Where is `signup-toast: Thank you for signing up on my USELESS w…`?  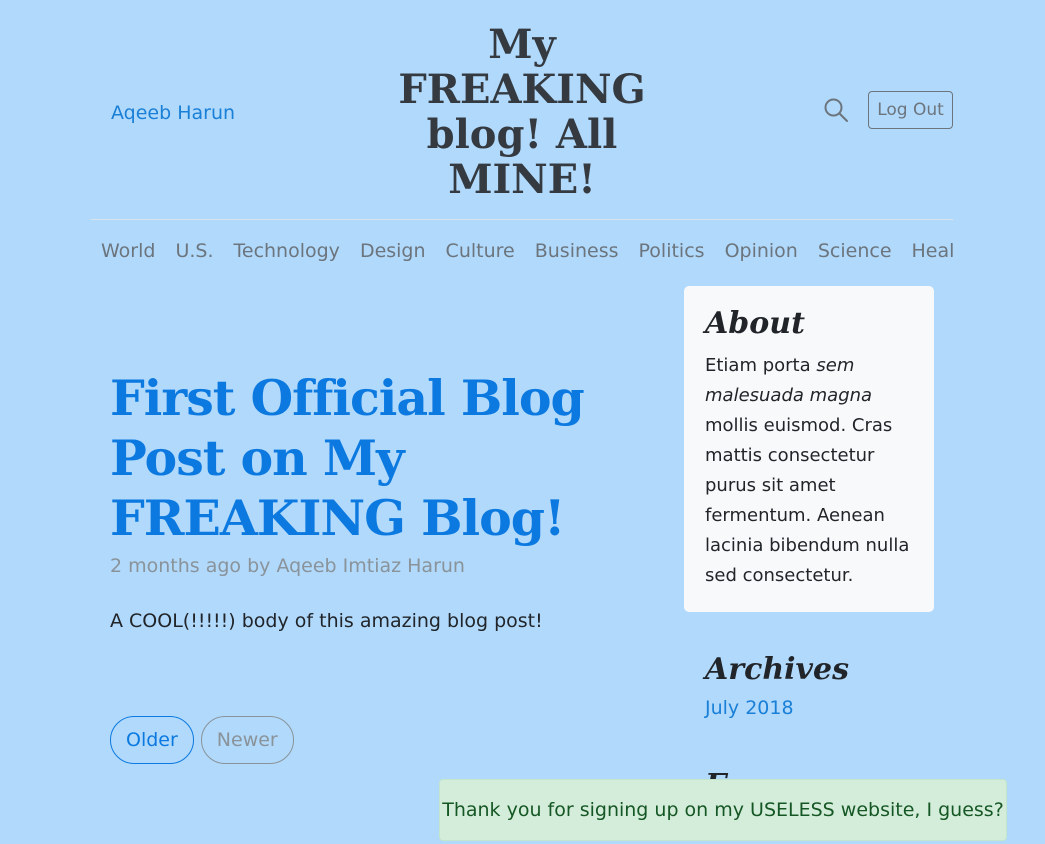
signup-toast: Thank you for signing up on my USELESS w… is located at coordinates (723, 810).